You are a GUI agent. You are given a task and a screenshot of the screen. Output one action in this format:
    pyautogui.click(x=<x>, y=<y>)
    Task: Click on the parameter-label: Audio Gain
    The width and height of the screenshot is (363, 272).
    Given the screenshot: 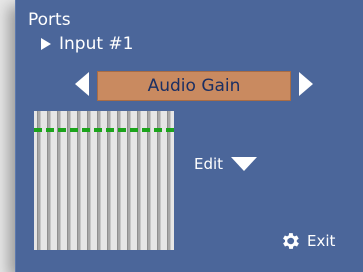 What is the action you would take?
    pyautogui.click(x=194, y=86)
    